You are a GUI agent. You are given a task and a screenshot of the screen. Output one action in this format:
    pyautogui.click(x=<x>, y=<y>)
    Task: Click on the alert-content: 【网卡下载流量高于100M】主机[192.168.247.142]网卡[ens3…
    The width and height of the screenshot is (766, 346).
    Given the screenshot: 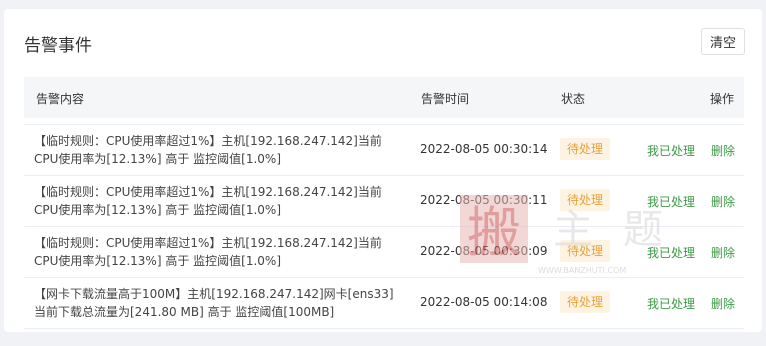 What is the action you would take?
    pyautogui.click(x=214, y=303)
    